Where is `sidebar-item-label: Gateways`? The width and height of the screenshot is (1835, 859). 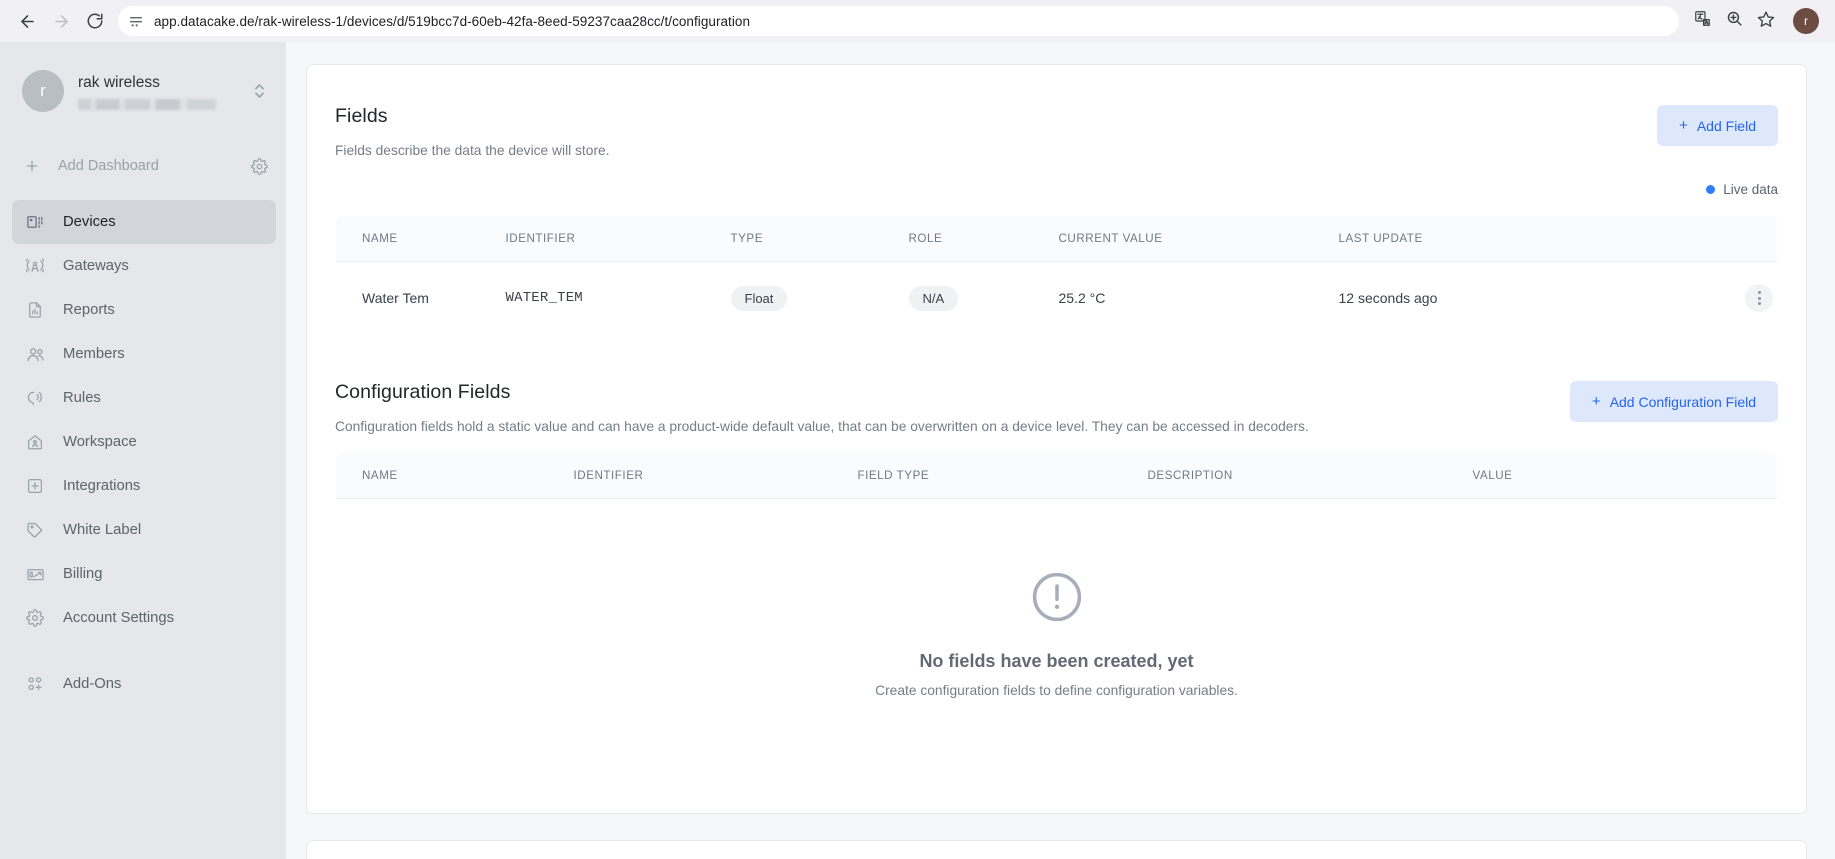
sidebar-item-label: Gateways is located at coordinates (96, 265).